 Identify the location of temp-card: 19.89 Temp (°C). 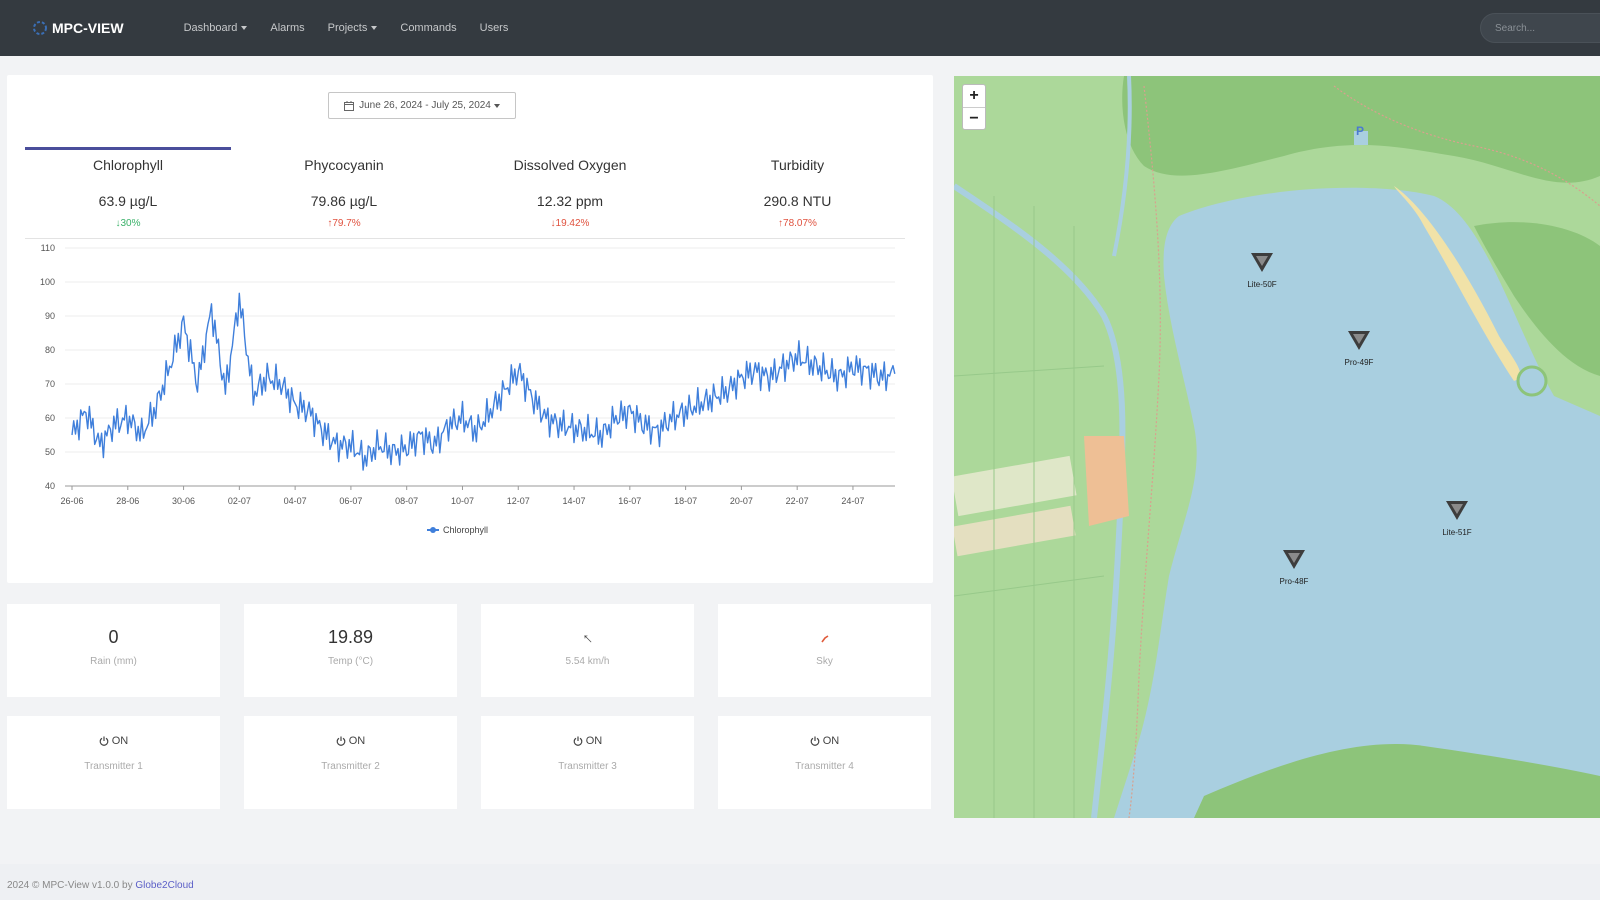
(350, 650).